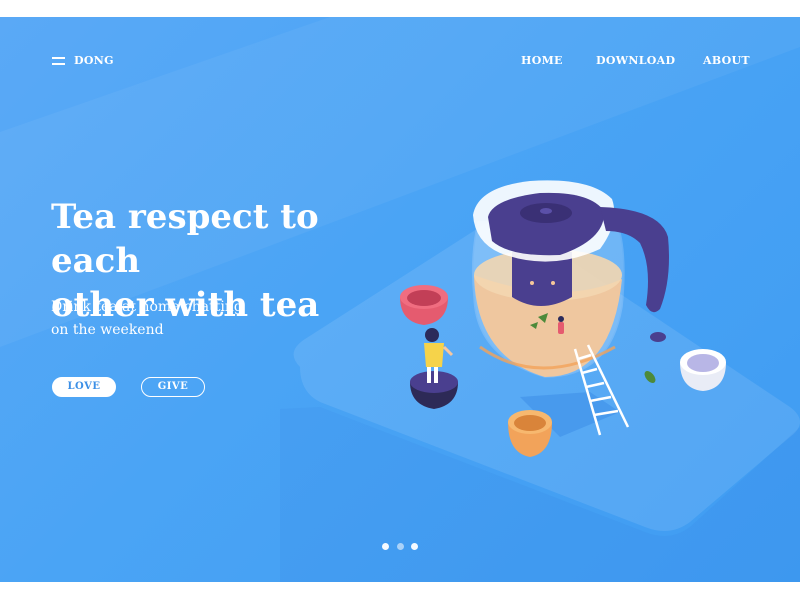 The image size is (800, 600). What do you see at coordinates (703, 370) in the screenshot?
I see `white-cup` at bounding box center [703, 370].